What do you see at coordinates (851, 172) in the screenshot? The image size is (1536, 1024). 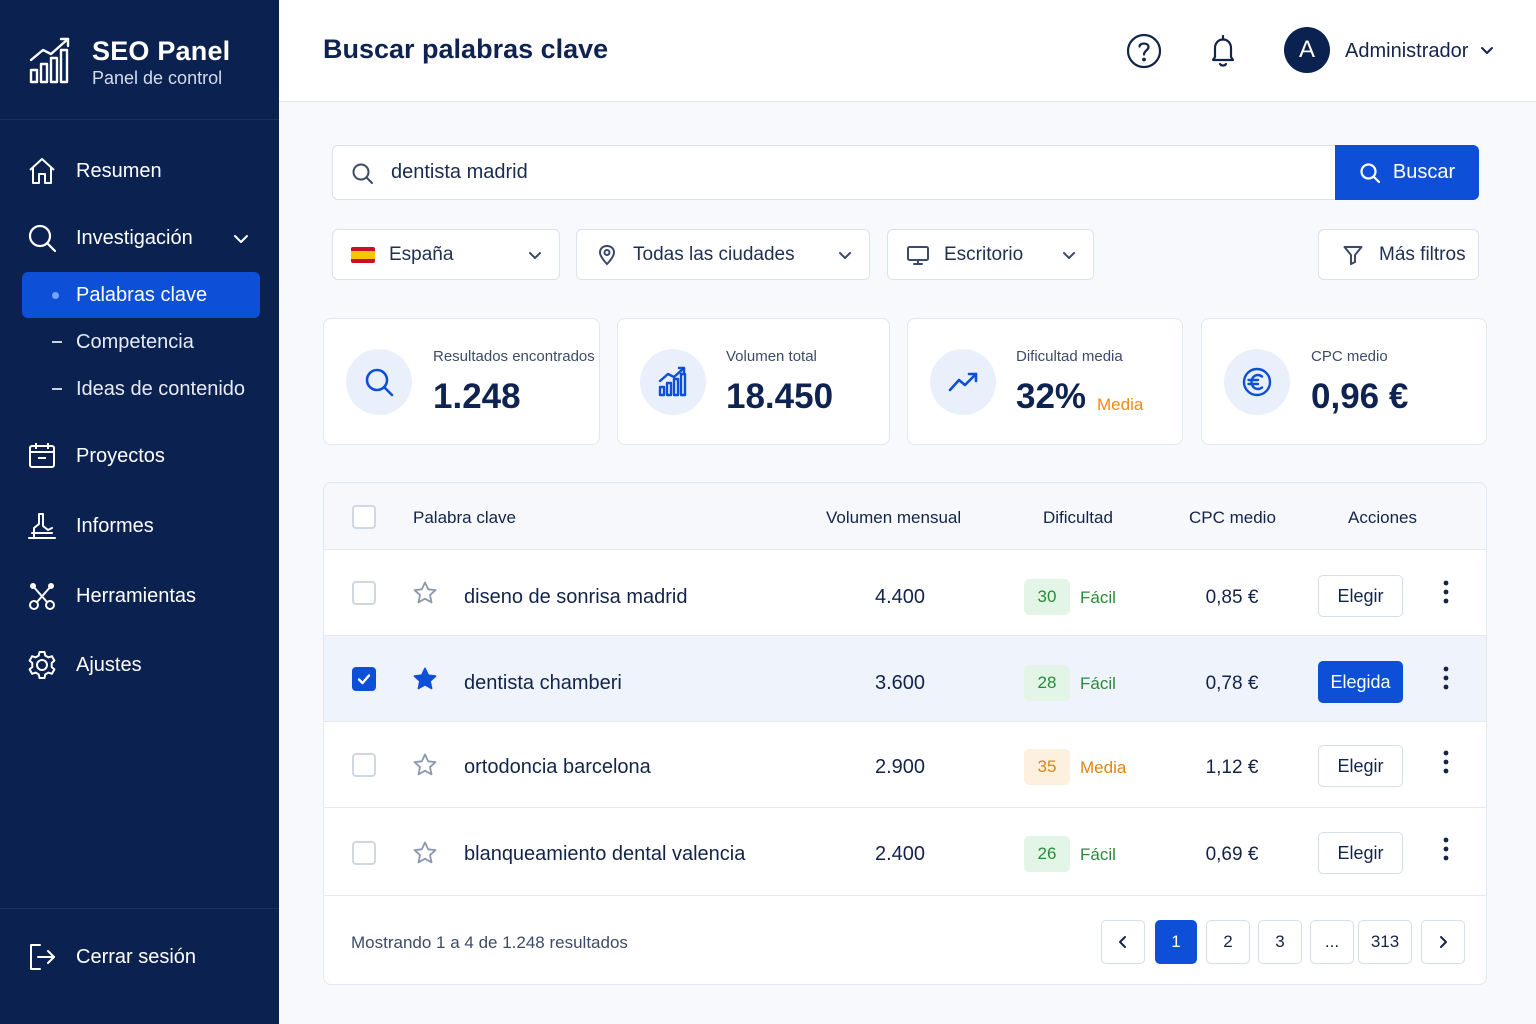 I see `search-input` at bounding box center [851, 172].